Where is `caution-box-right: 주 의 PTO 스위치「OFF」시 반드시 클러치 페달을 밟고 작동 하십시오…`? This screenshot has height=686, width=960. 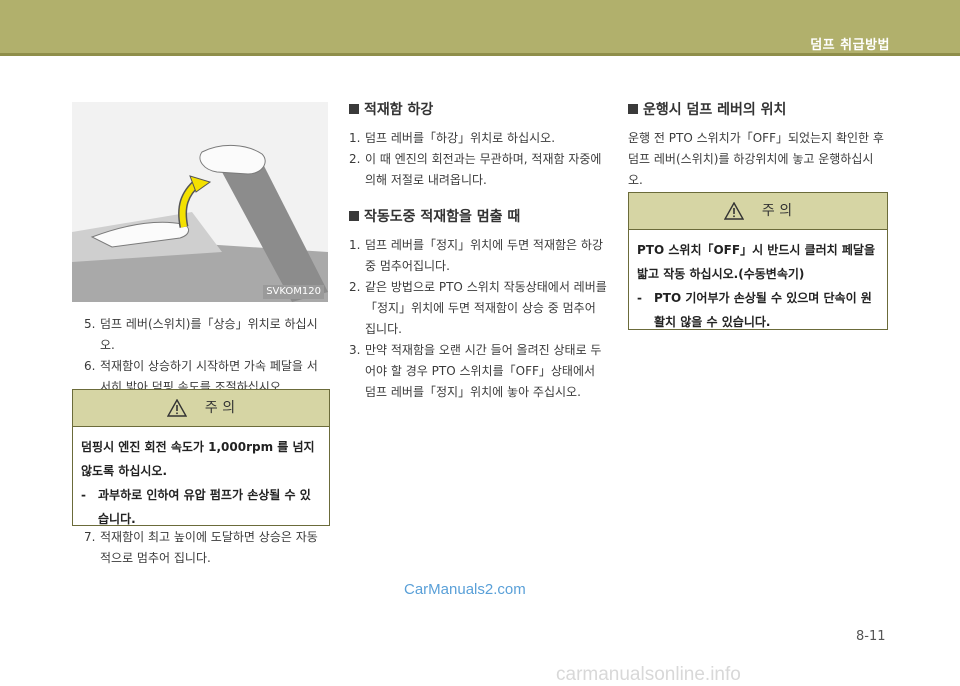 caution-box-right: 주 의 PTO 스위치「OFF」시 반드시 클러치 페달을 밟고 작동 하십시오… is located at coordinates (758, 261).